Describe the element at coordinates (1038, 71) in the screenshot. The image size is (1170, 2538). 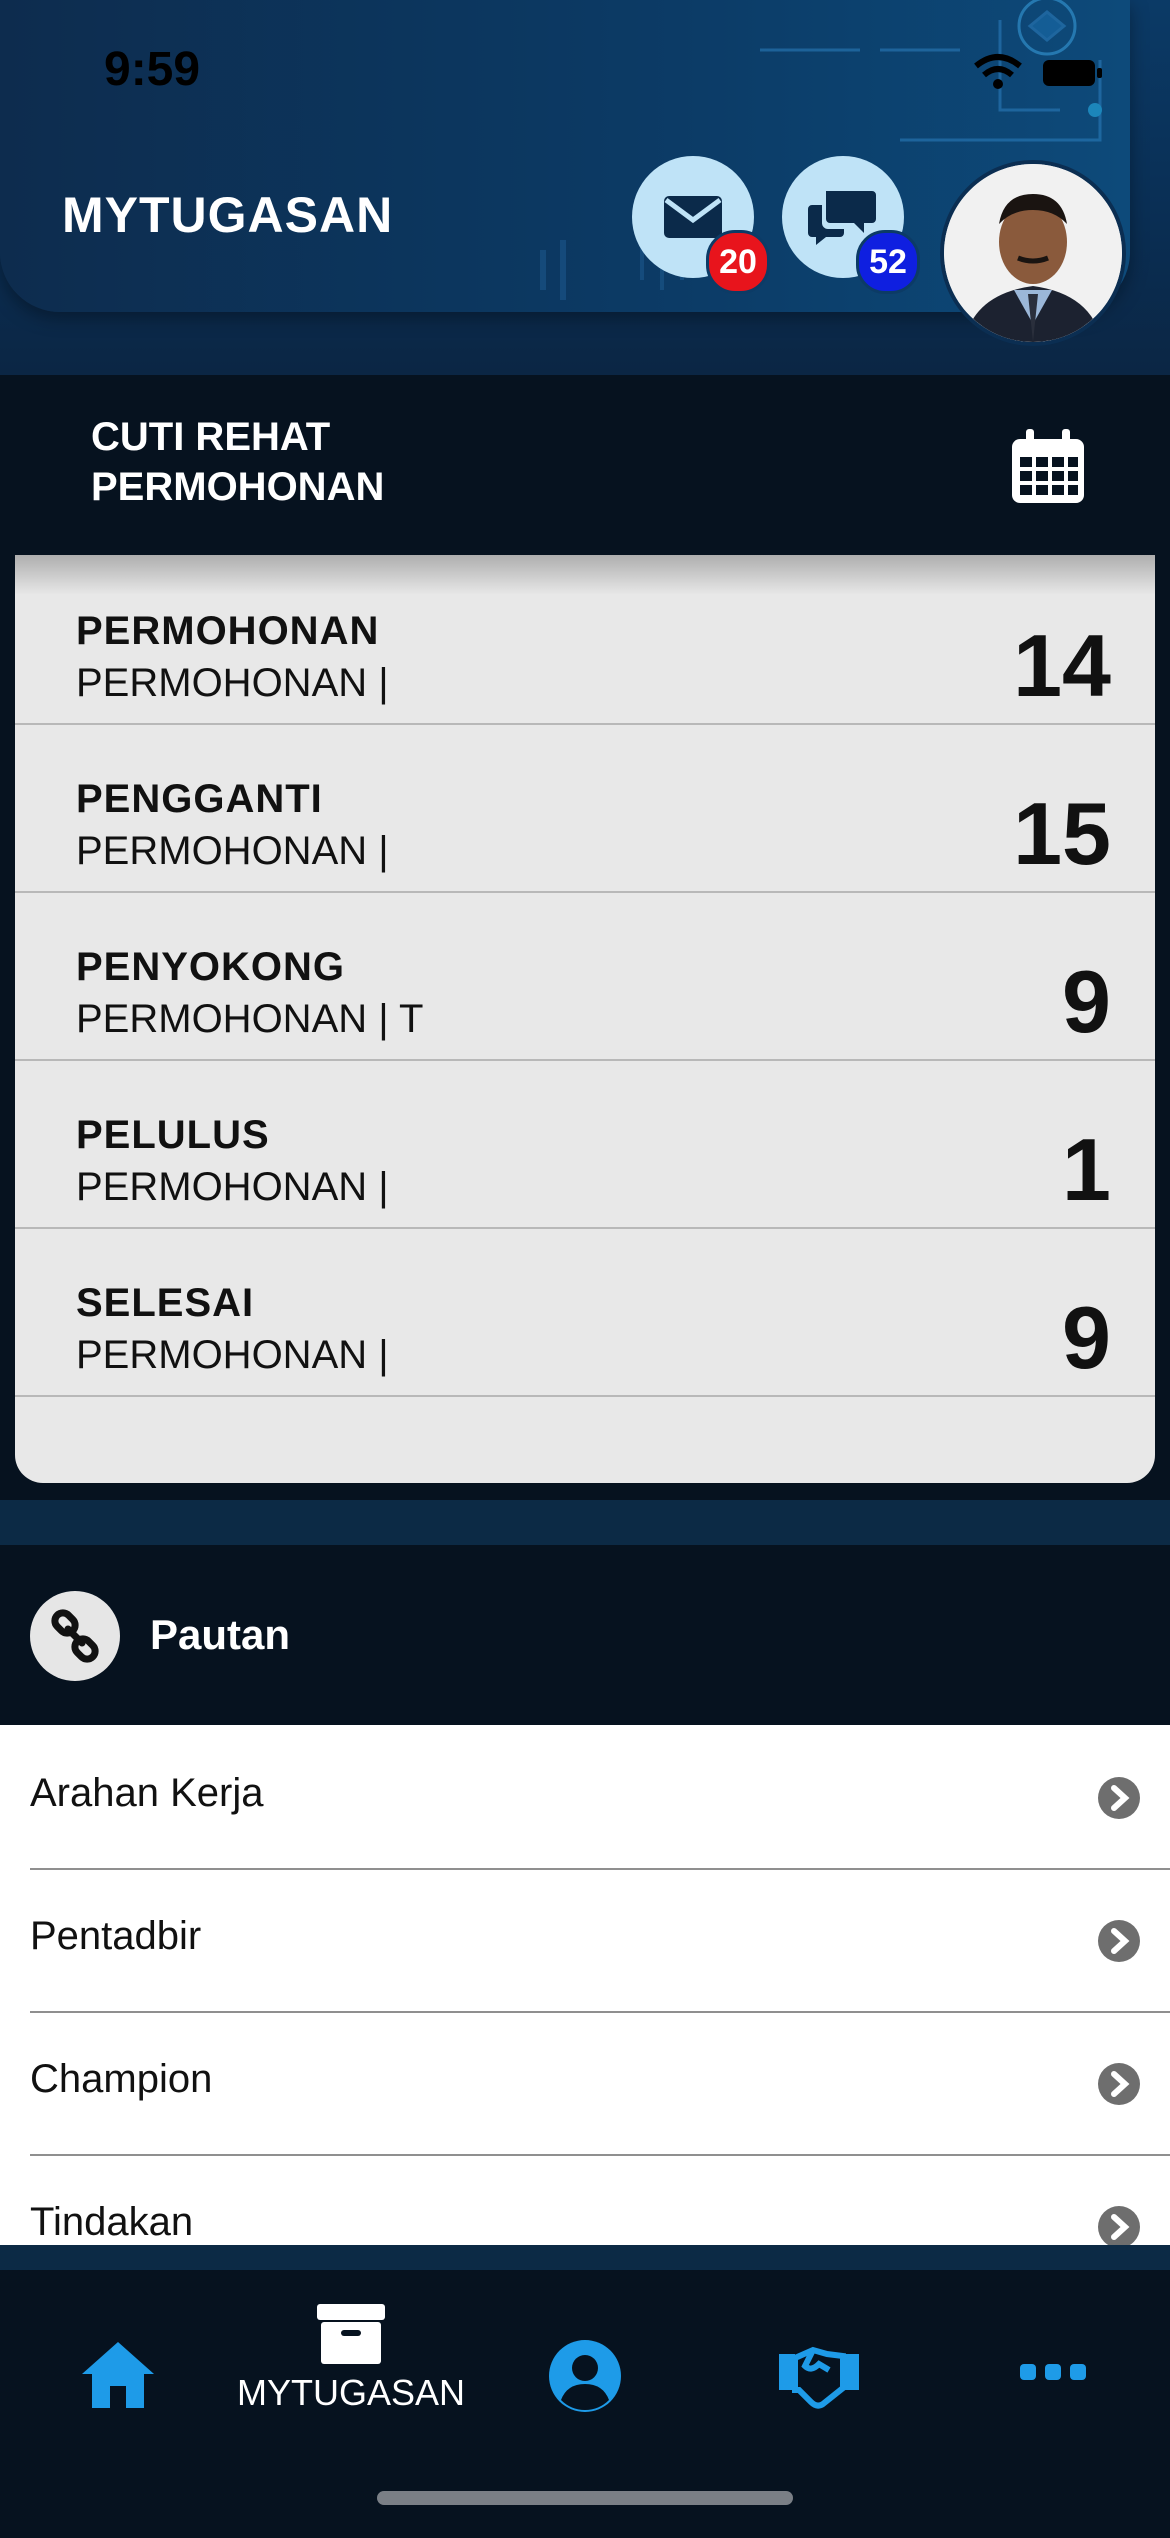
I see `status-icons` at that location.